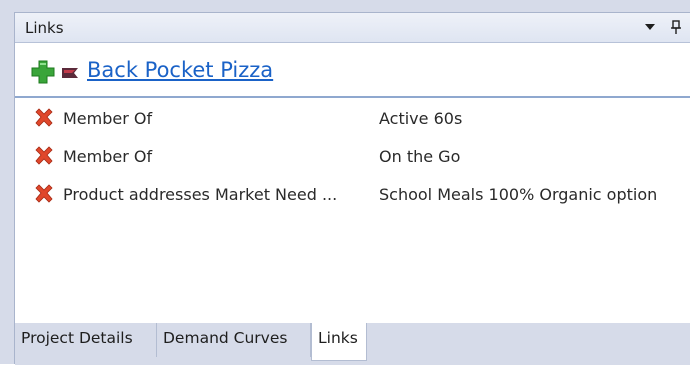 This screenshot has height=365, width=690. I want to click on tab-label: Links, so click(338, 338).